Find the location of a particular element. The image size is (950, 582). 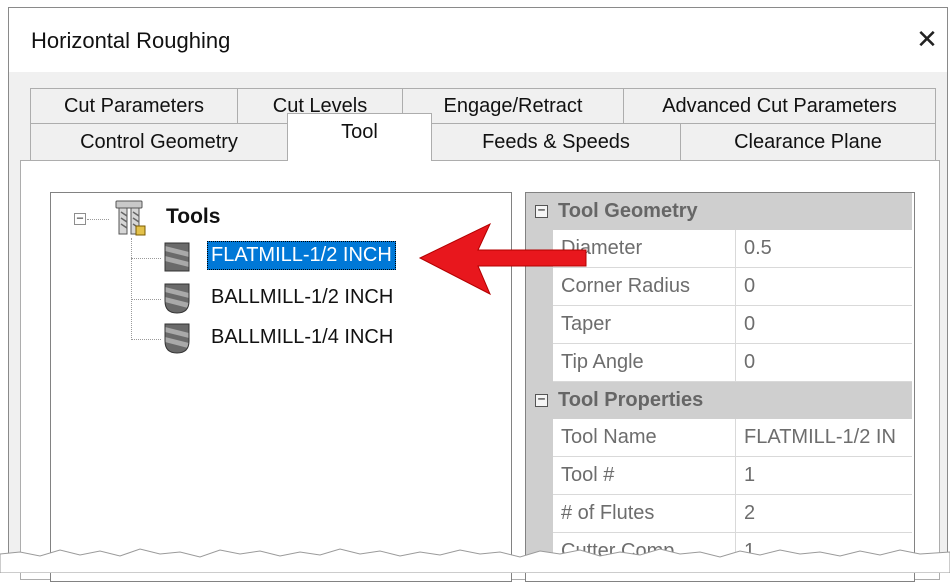

property-row: Tool Name FLATMILL-1/2 IN is located at coordinates (719, 438).